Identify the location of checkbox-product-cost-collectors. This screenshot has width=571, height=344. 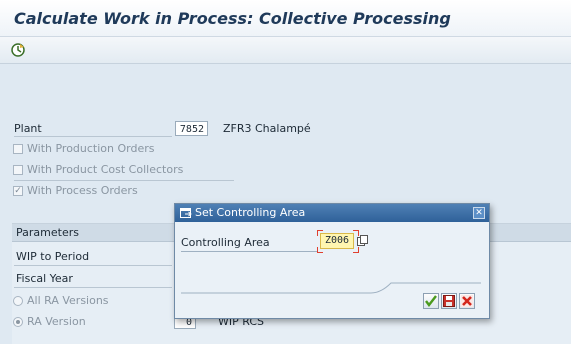
(18, 170).